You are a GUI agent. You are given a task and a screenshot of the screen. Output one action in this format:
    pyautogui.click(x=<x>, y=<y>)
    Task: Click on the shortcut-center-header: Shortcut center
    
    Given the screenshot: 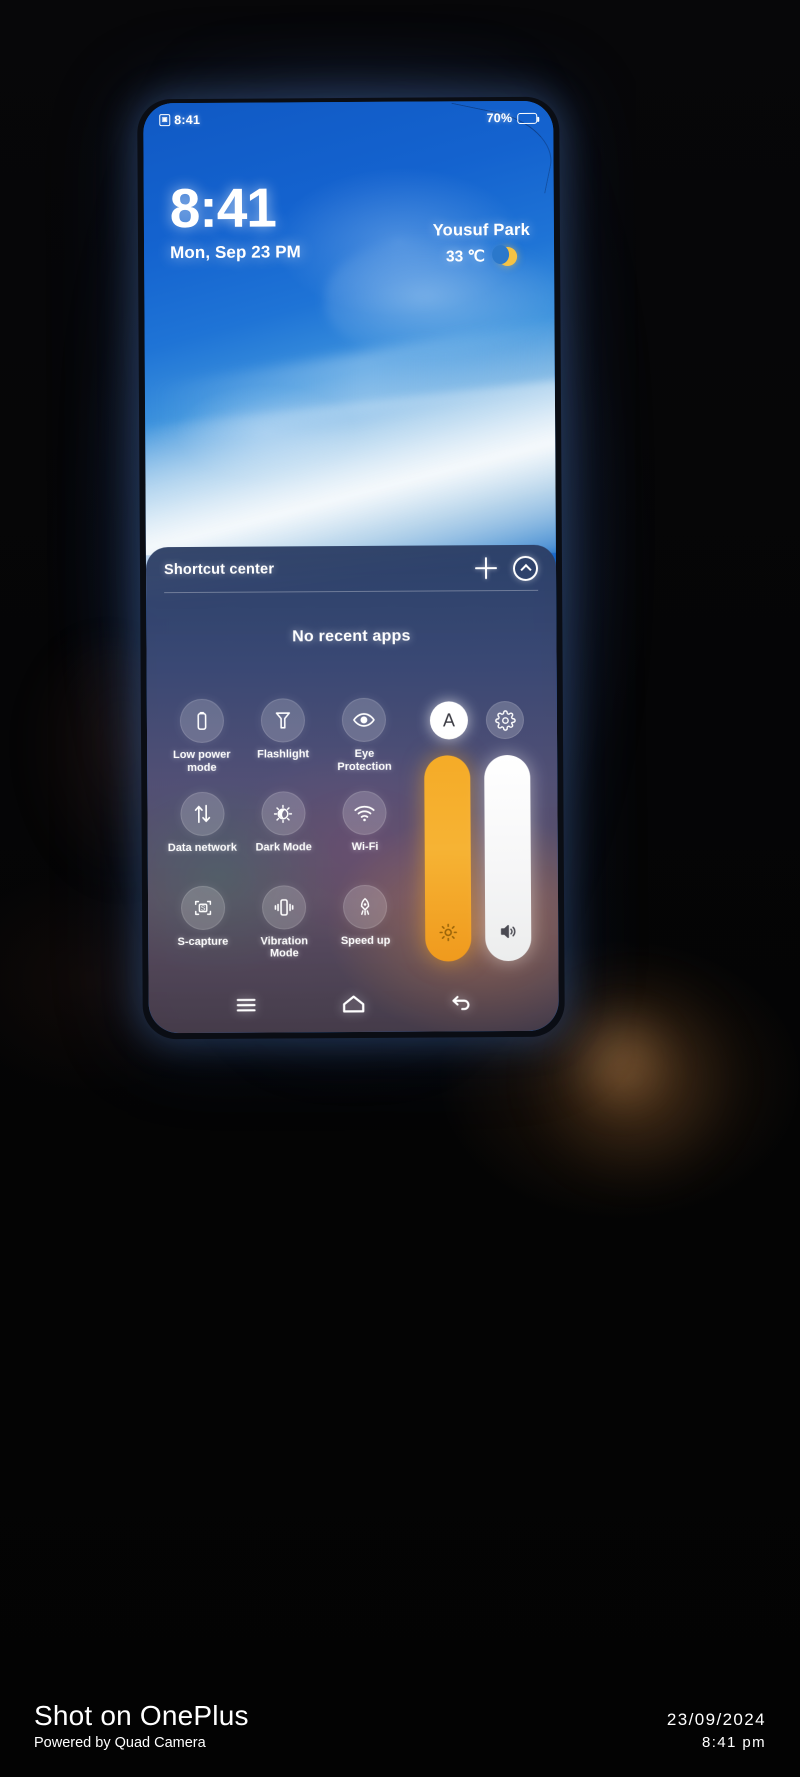 What is the action you would take?
    pyautogui.click(x=351, y=569)
    